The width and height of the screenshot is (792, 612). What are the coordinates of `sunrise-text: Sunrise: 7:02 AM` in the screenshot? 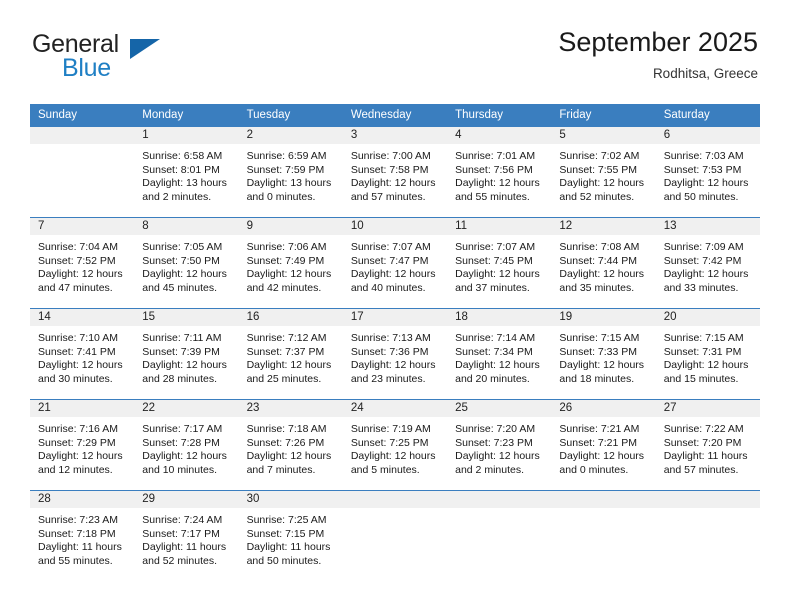 It's located at (599, 156).